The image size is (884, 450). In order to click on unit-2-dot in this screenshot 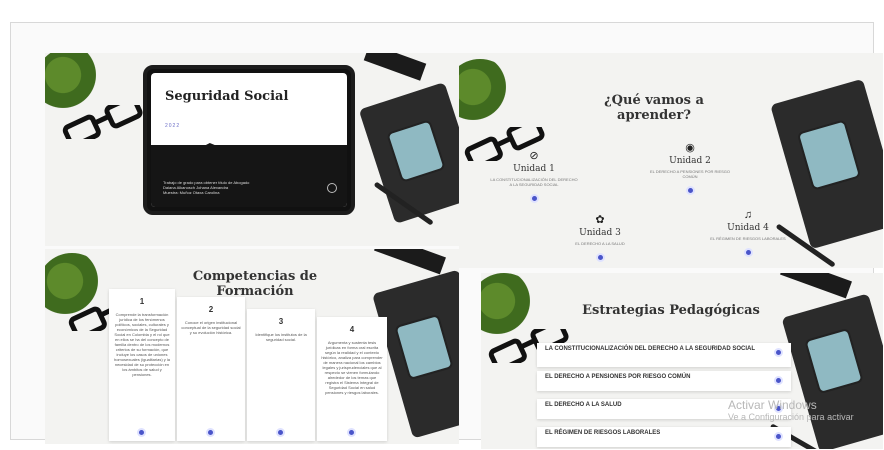, I will do `click(690, 190)`.